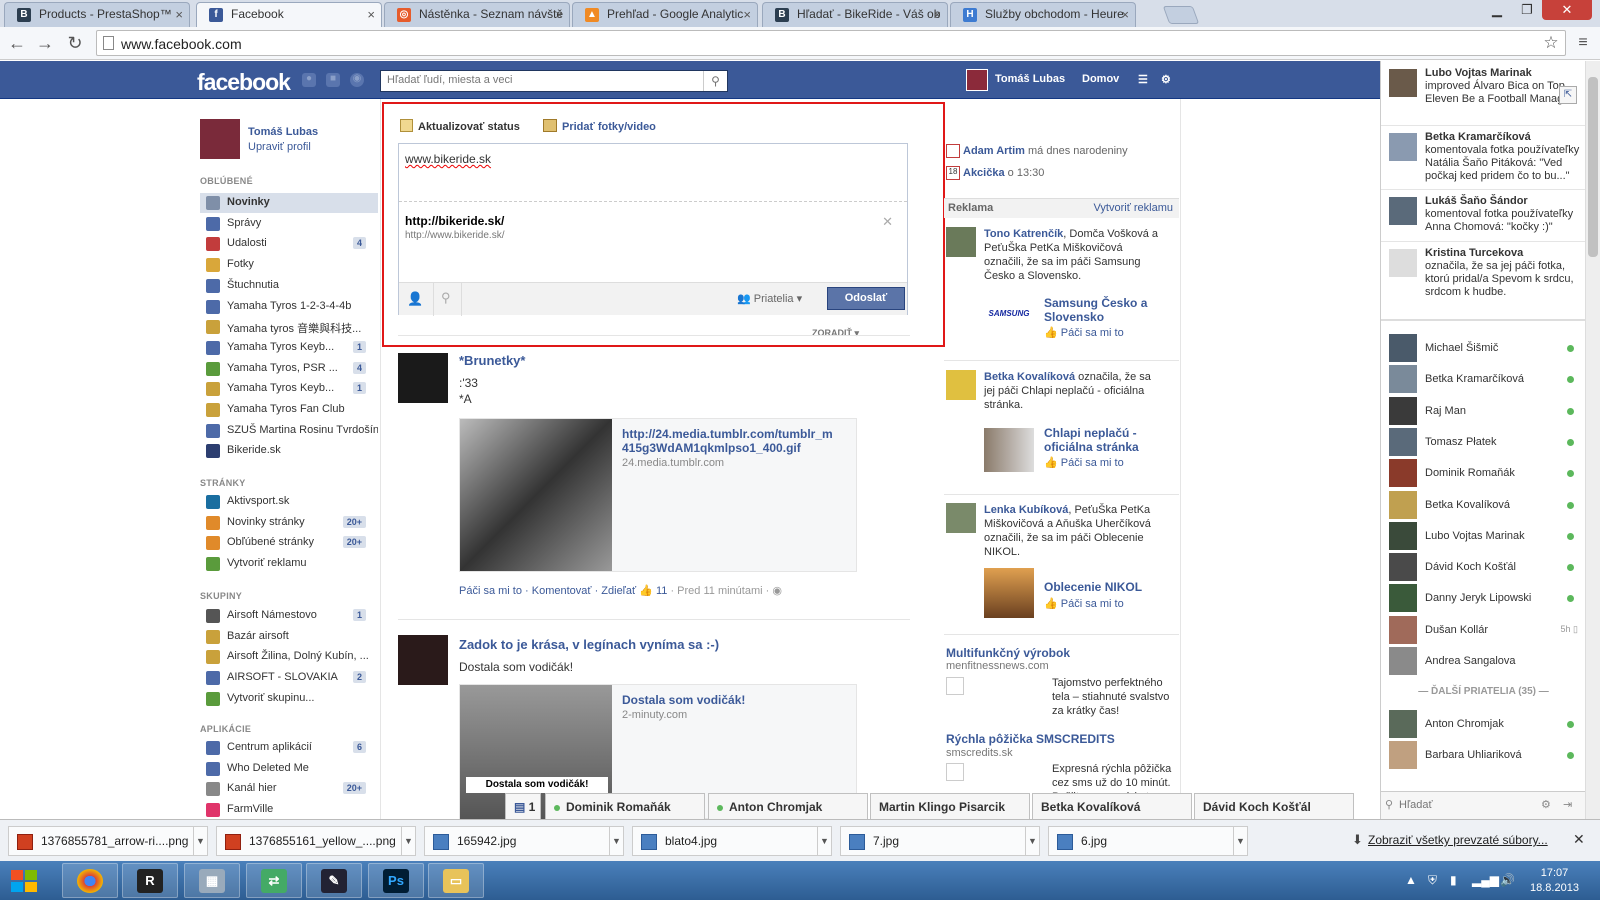  What do you see at coordinates (769, 298) in the screenshot?
I see `audience-selector: 👥 Priatelia ▾` at bounding box center [769, 298].